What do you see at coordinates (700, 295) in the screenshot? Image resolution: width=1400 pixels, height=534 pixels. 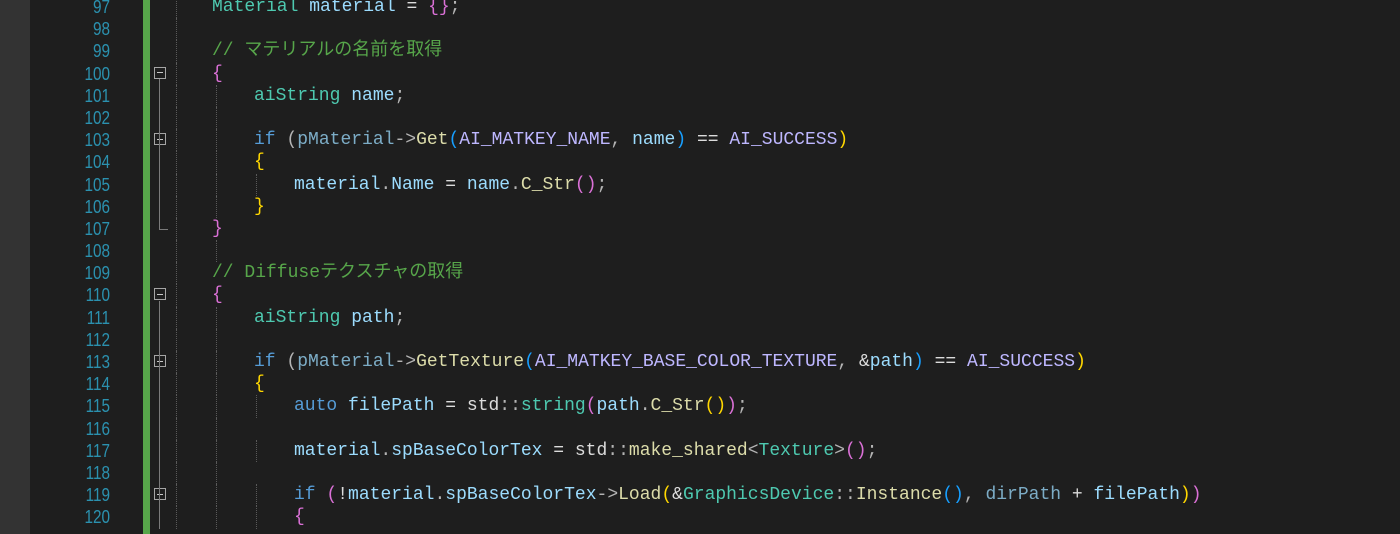 I see `code-line: 110 {` at bounding box center [700, 295].